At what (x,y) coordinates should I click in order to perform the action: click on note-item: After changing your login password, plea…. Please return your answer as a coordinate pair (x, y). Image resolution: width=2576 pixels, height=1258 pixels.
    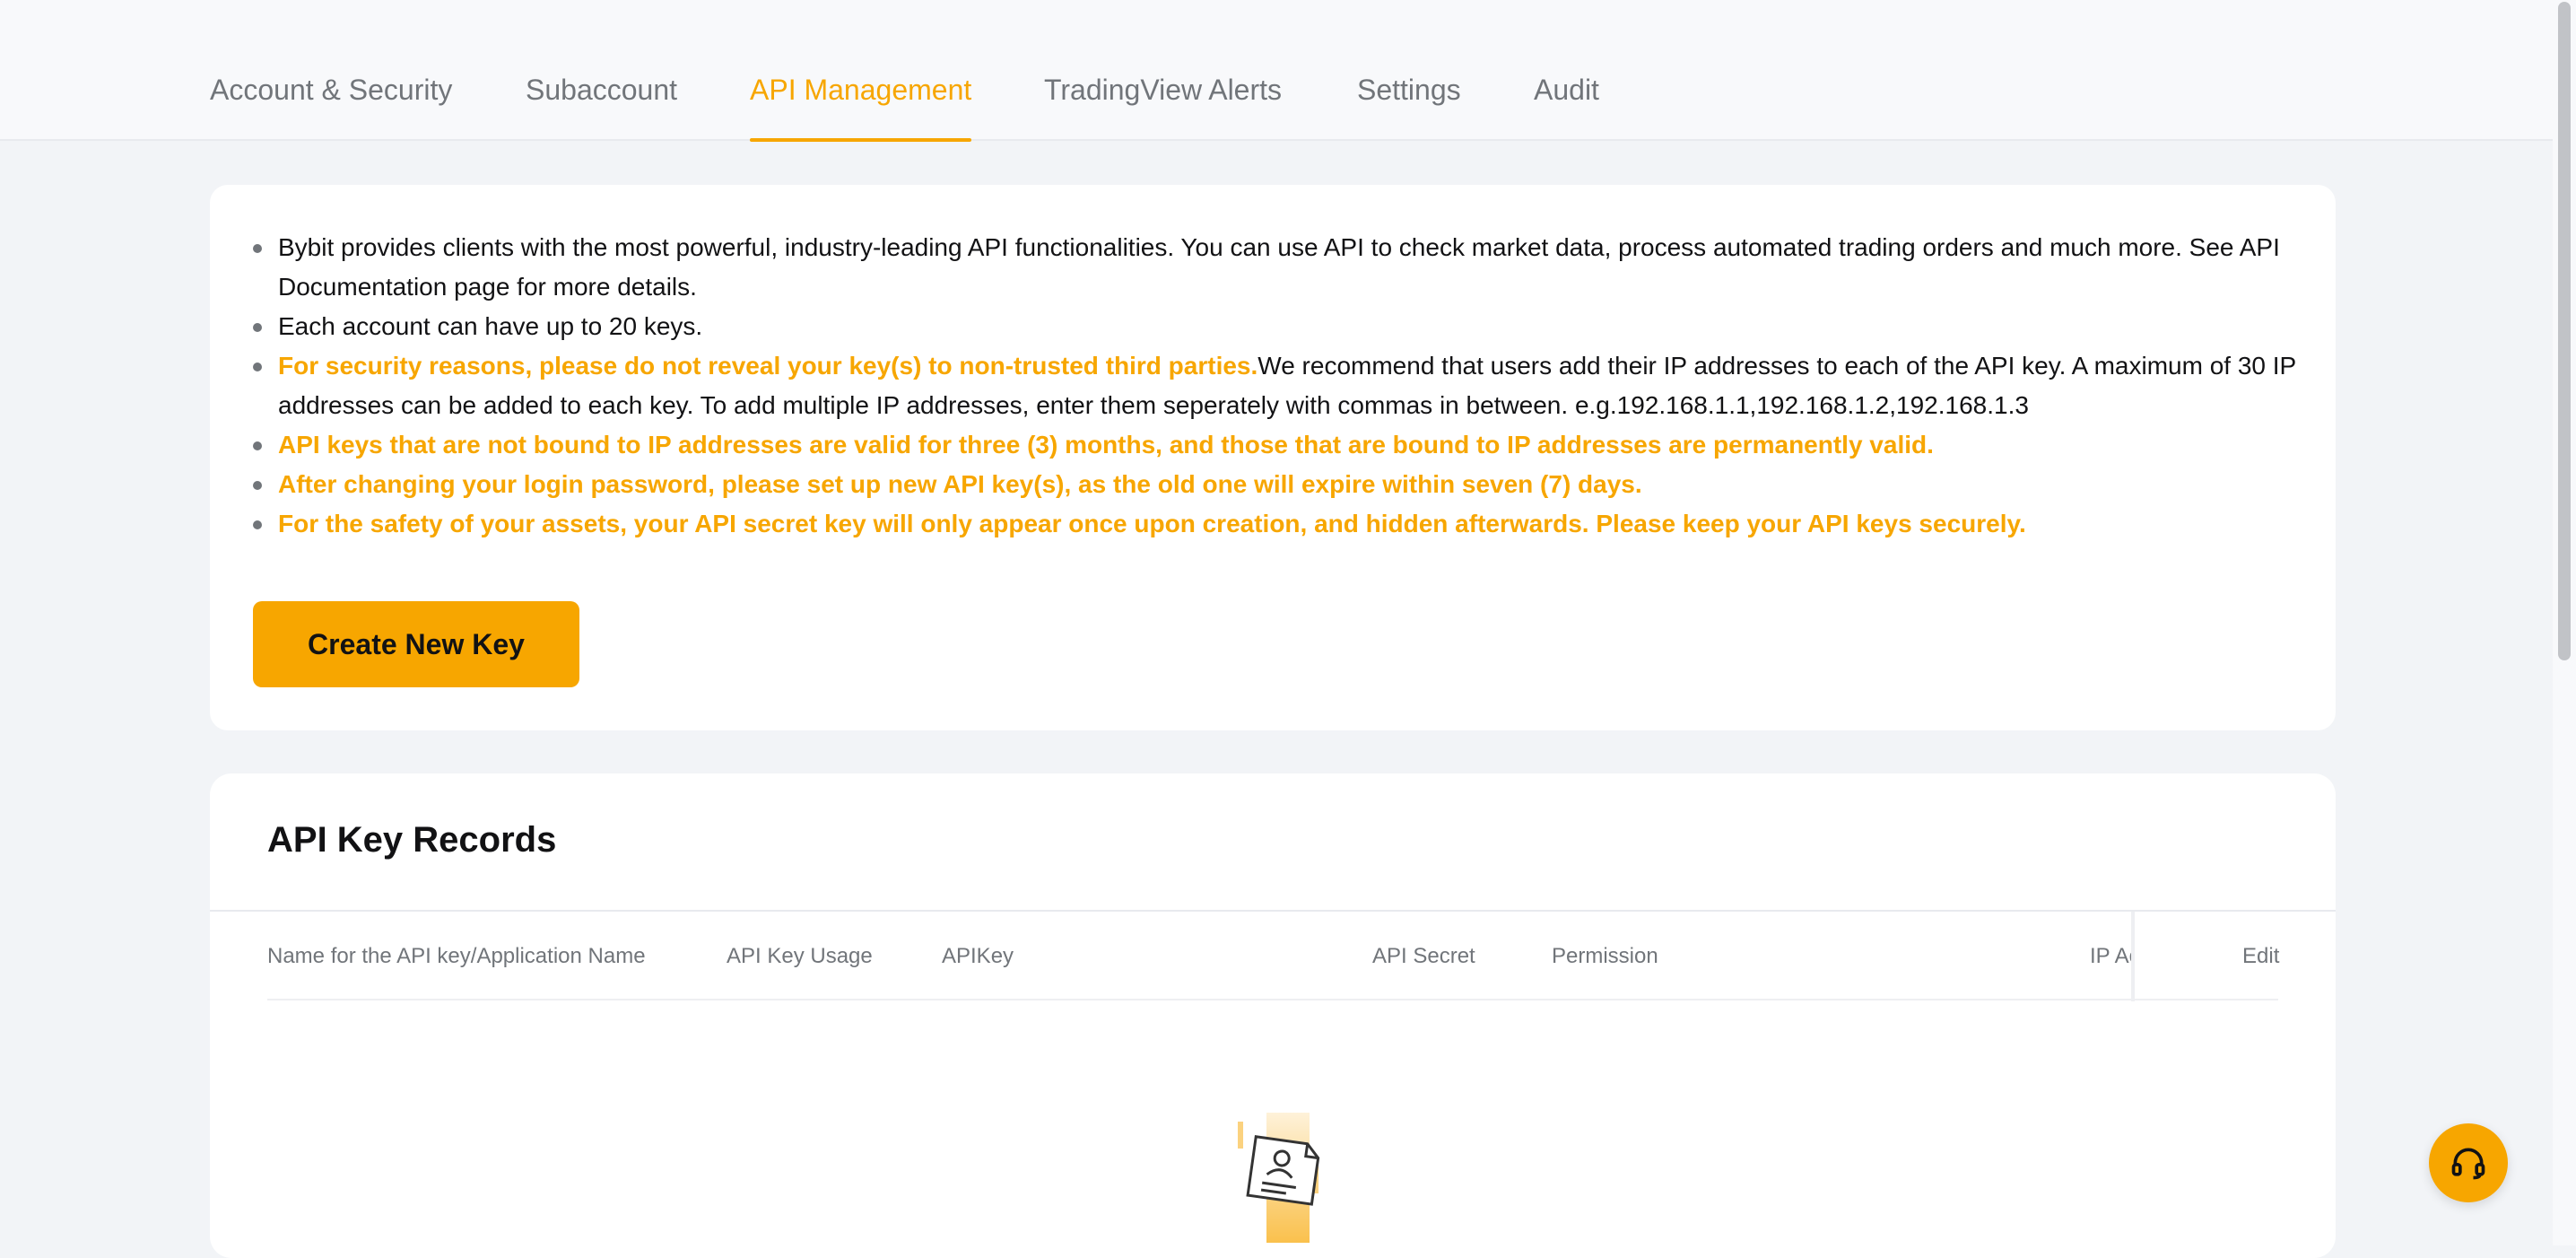
    Looking at the image, I should click on (1283, 485).